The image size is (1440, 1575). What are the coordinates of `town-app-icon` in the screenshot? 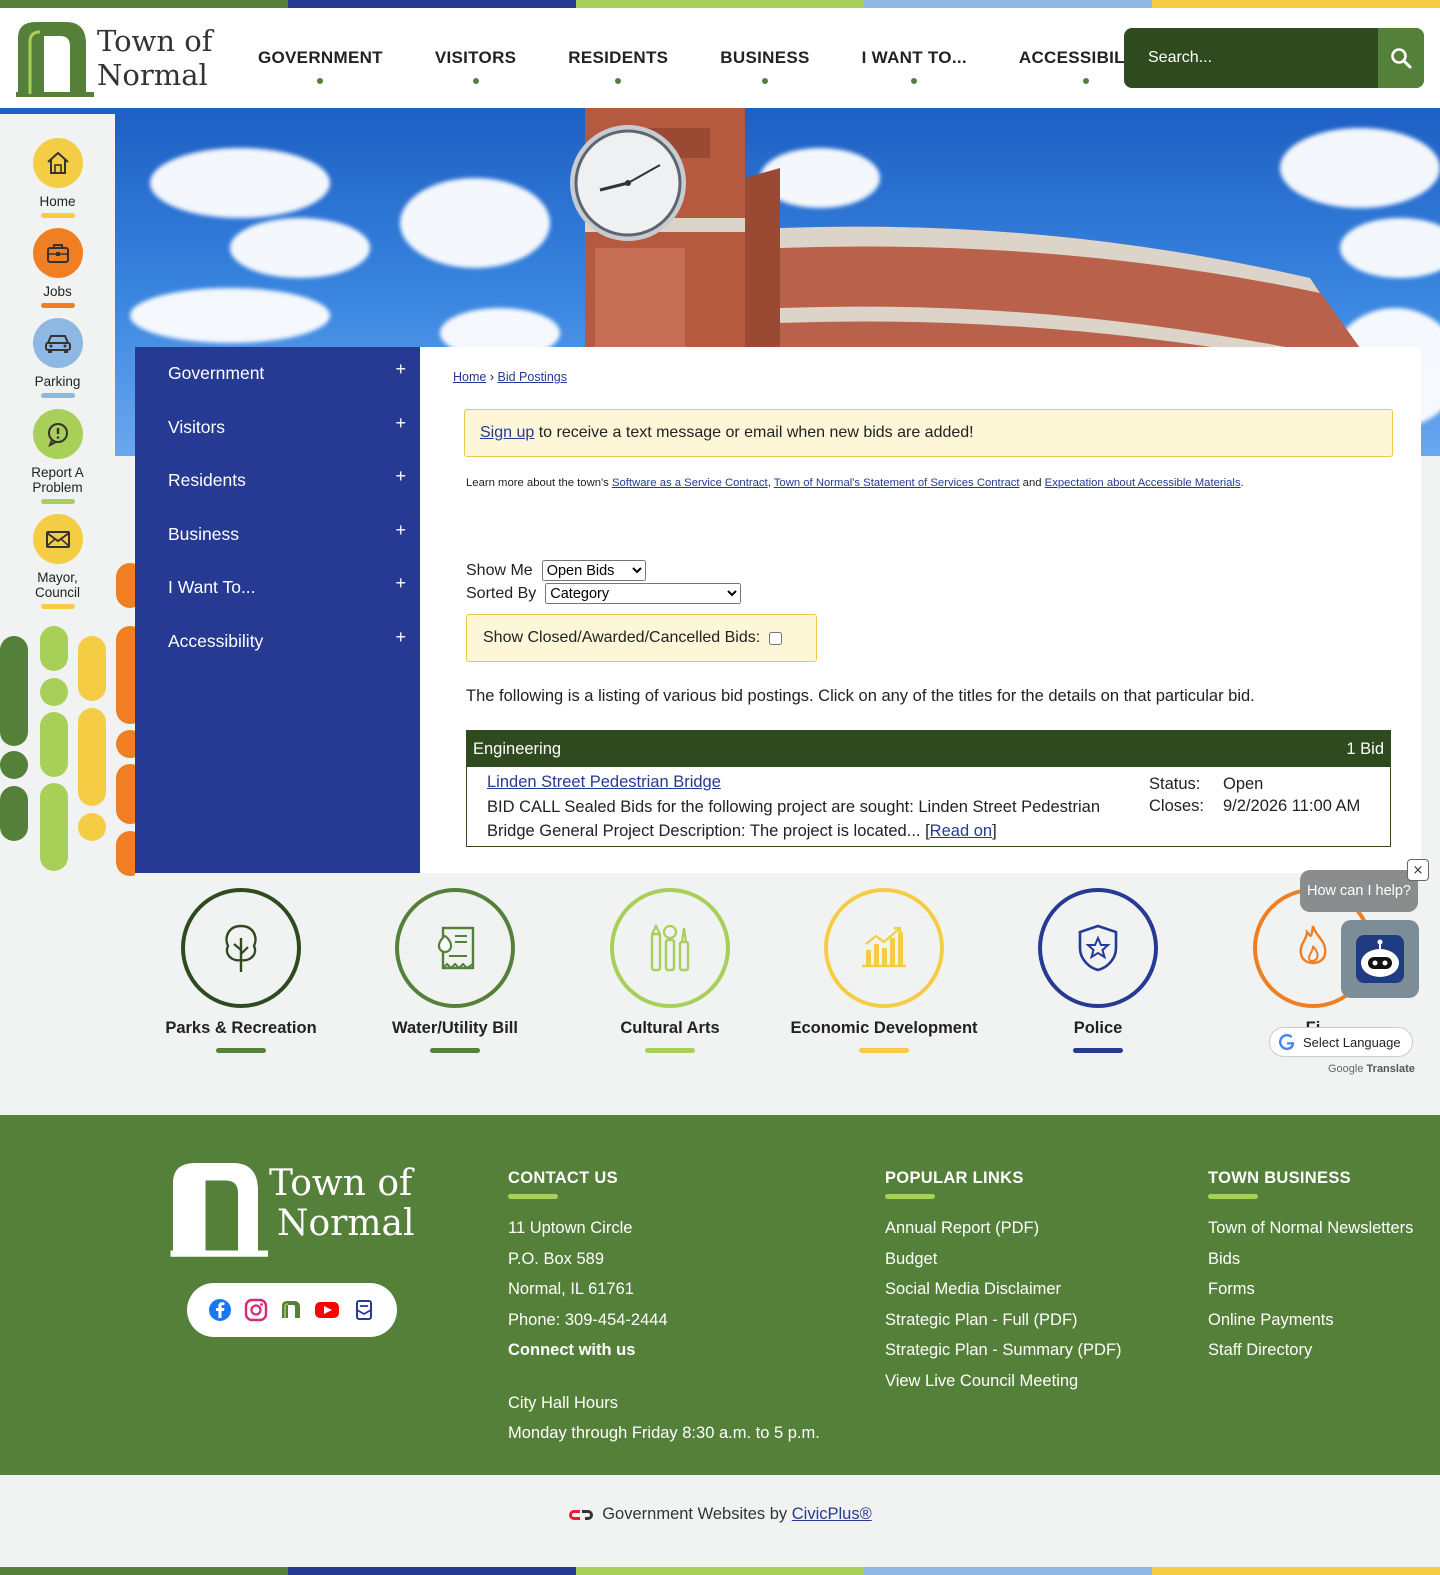 It's located at (291, 1310).